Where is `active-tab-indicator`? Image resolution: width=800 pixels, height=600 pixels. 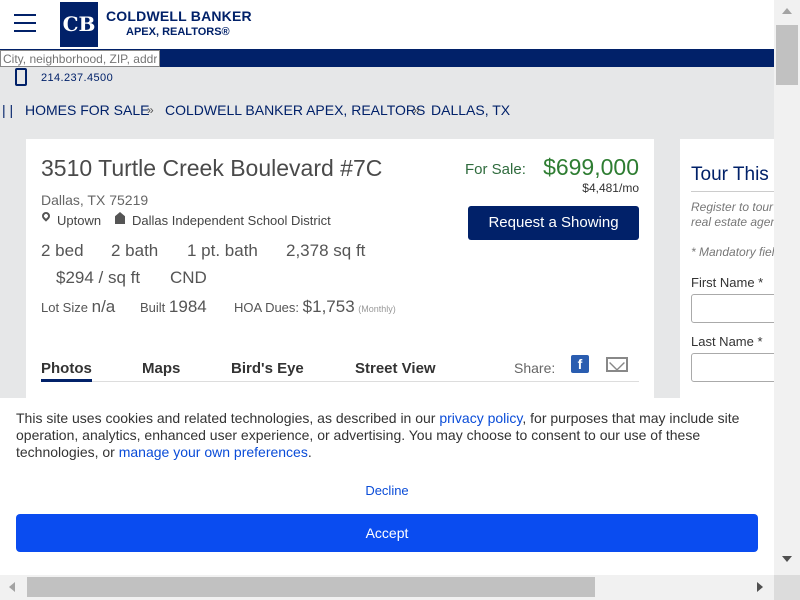
active-tab-indicator is located at coordinates (66, 380).